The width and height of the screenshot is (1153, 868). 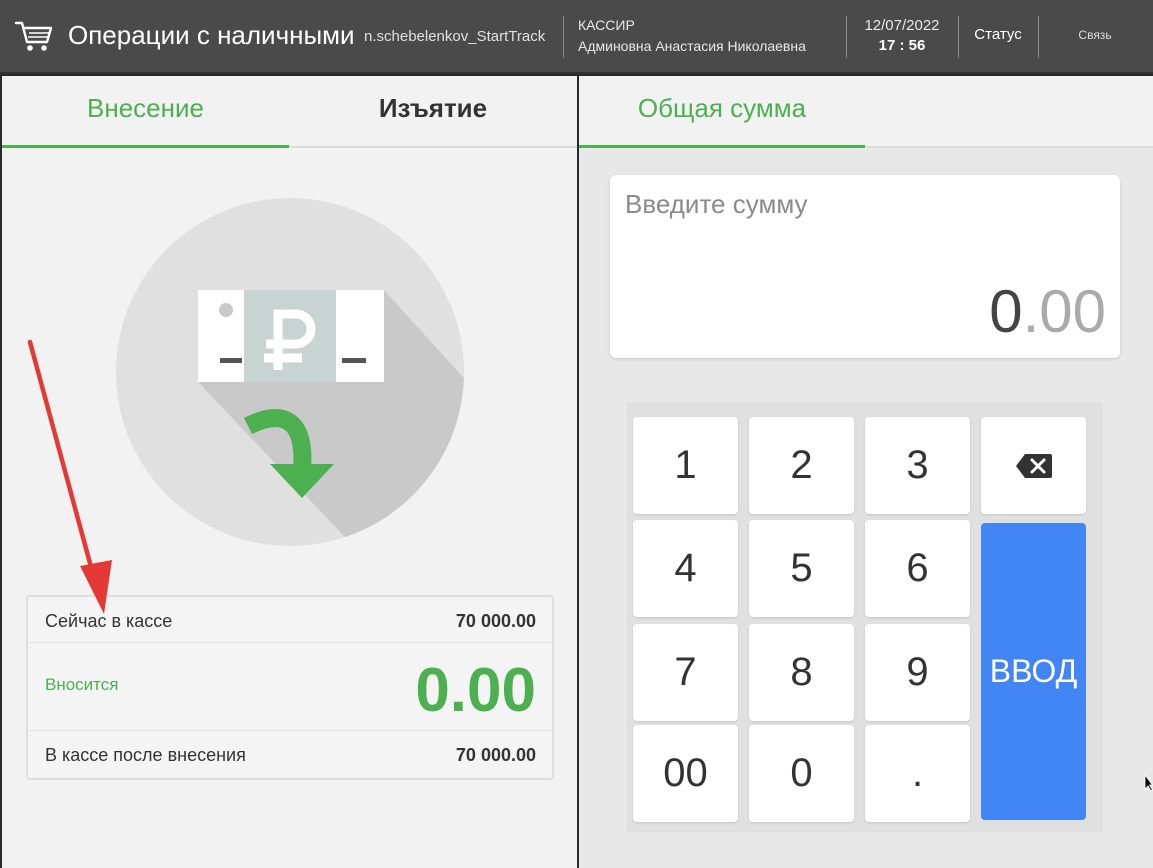 I want to click on mouse-cursor-icon, so click(x=1148, y=783).